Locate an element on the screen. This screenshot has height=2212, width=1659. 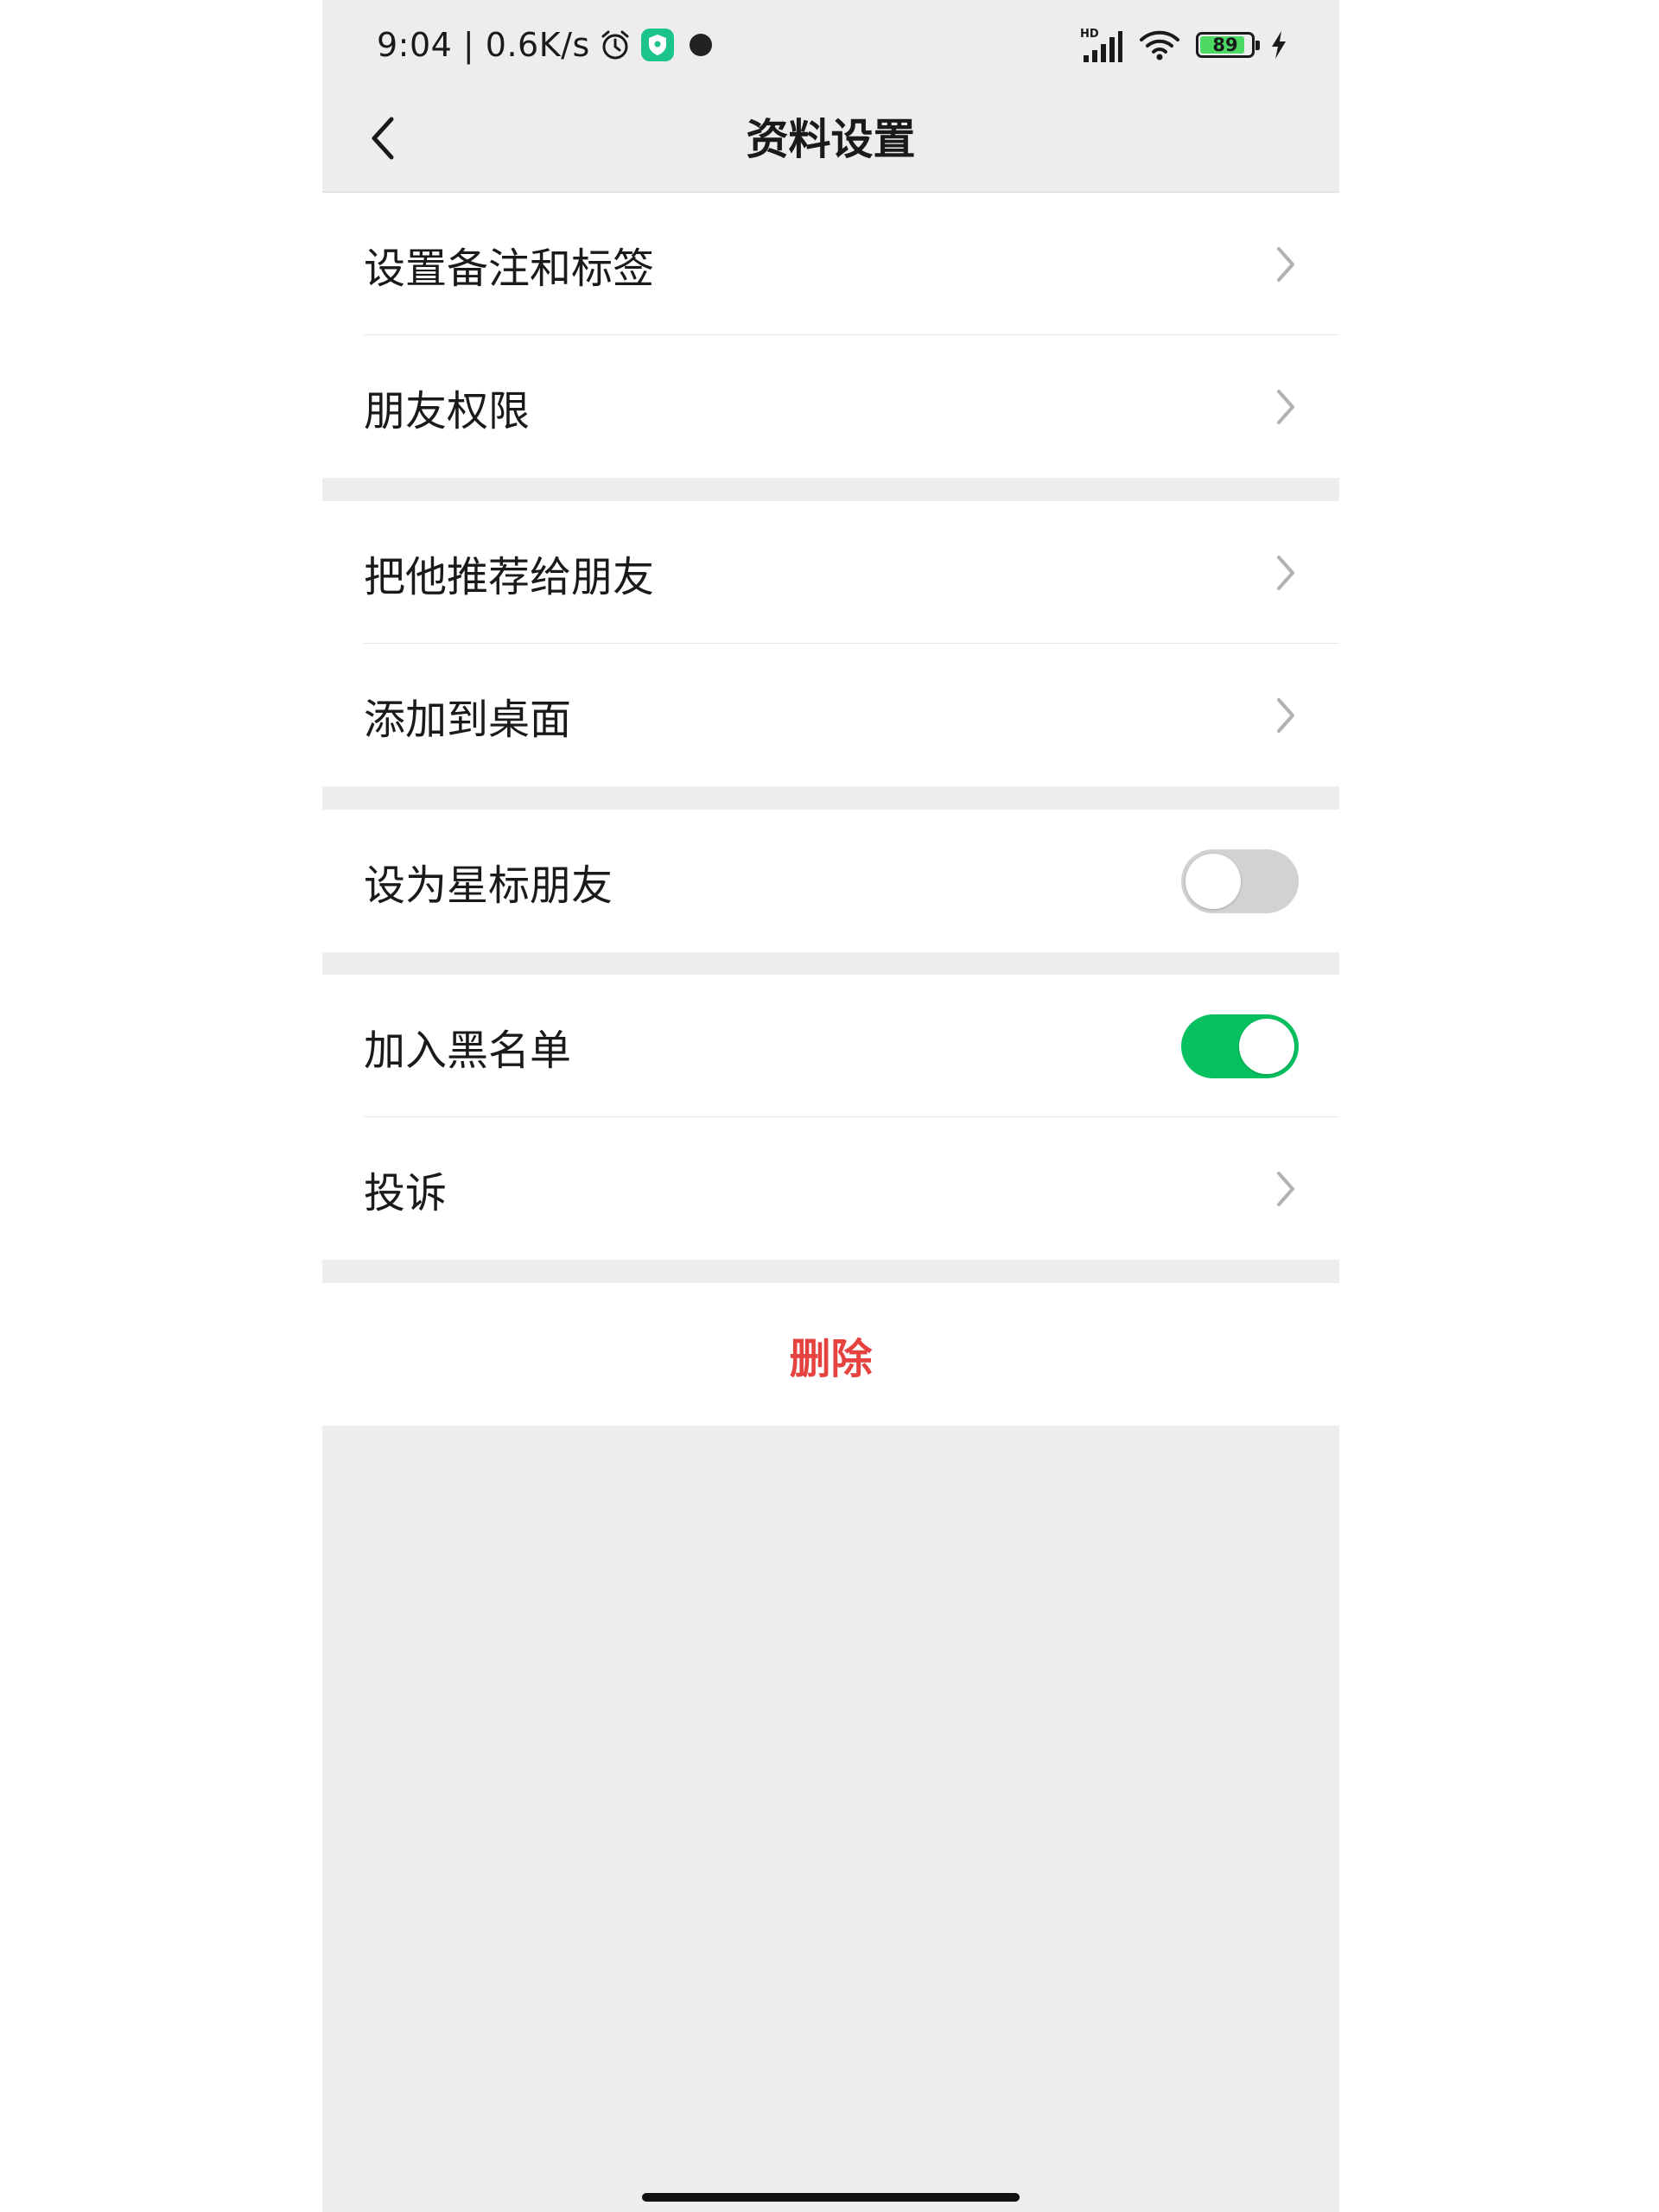
nav-bar: 资料设置 is located at coordinates (830, 139).